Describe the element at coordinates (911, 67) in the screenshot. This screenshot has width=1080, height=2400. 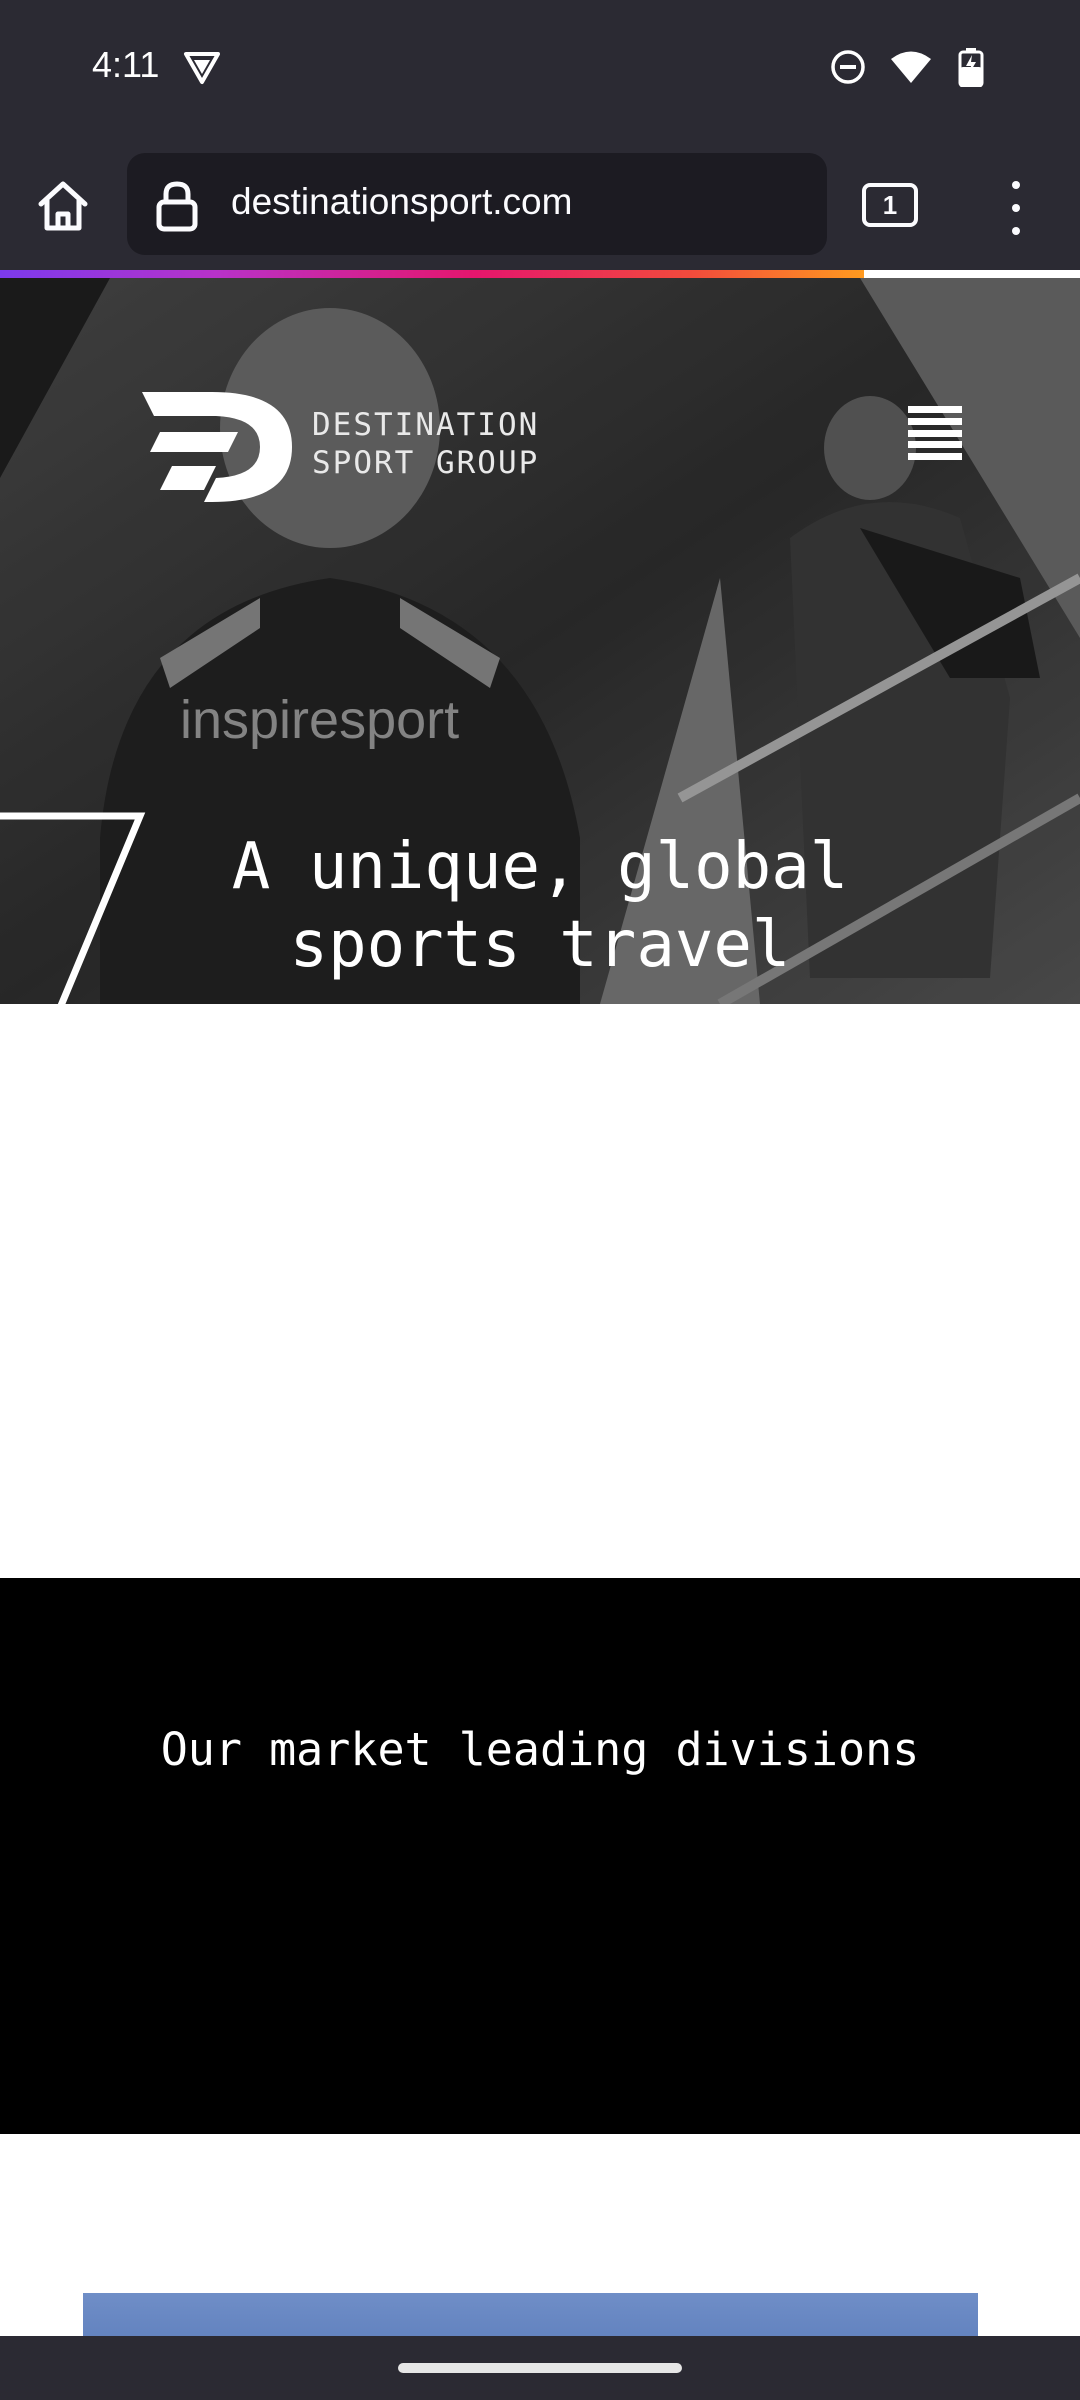
I see `wifi-icon` at that location.